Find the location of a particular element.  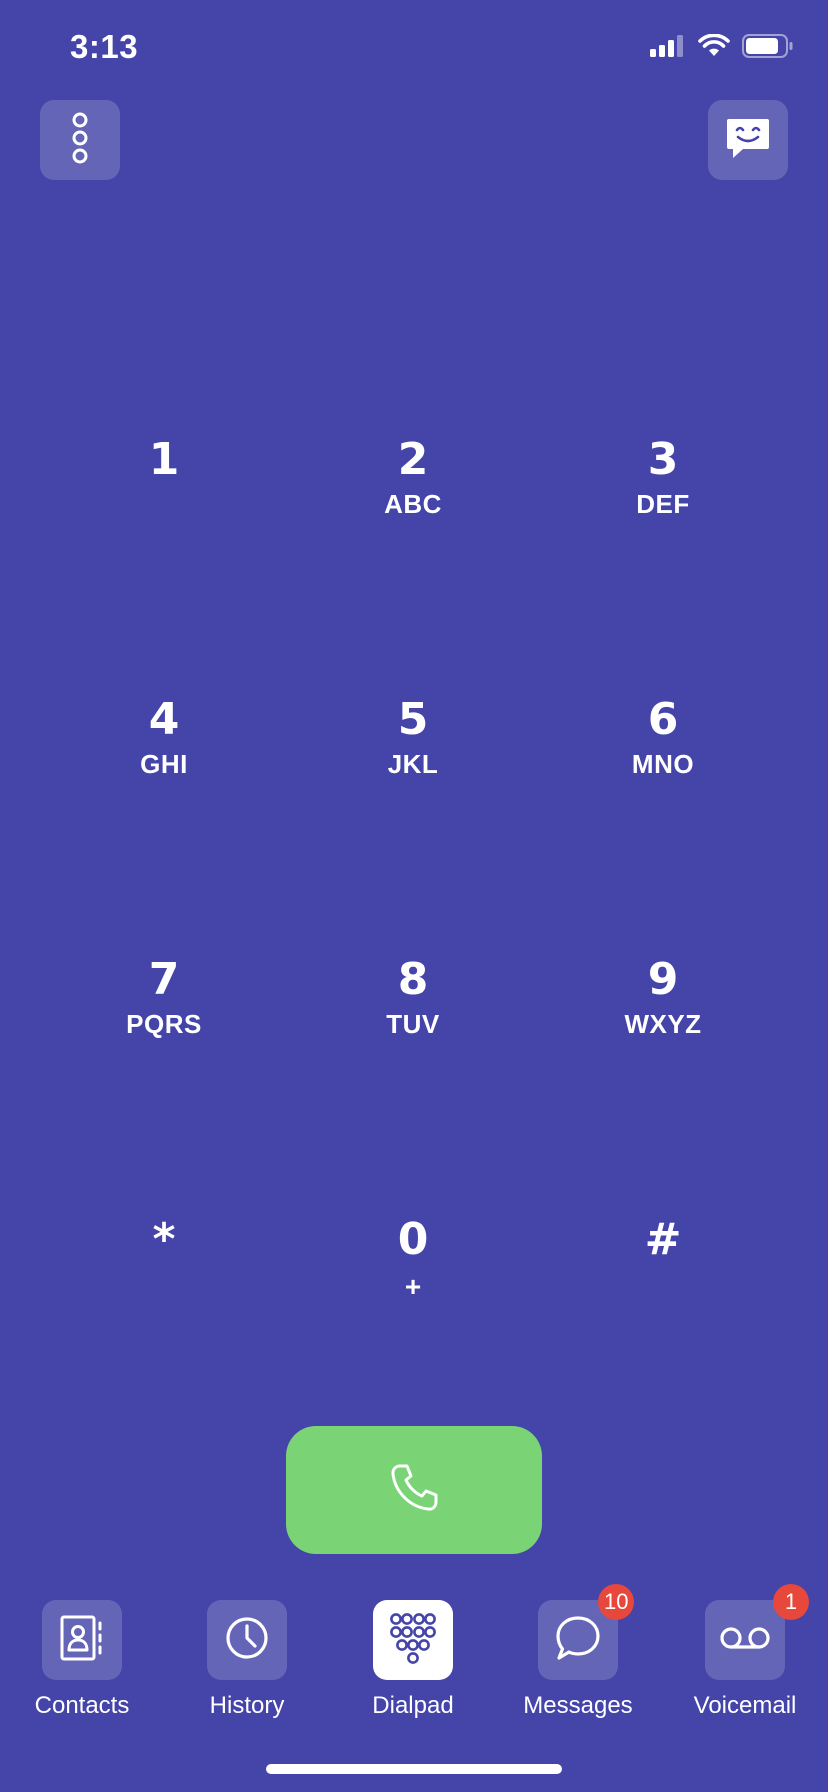

key-5: 5 JKL is located at coordinates (413, 750).